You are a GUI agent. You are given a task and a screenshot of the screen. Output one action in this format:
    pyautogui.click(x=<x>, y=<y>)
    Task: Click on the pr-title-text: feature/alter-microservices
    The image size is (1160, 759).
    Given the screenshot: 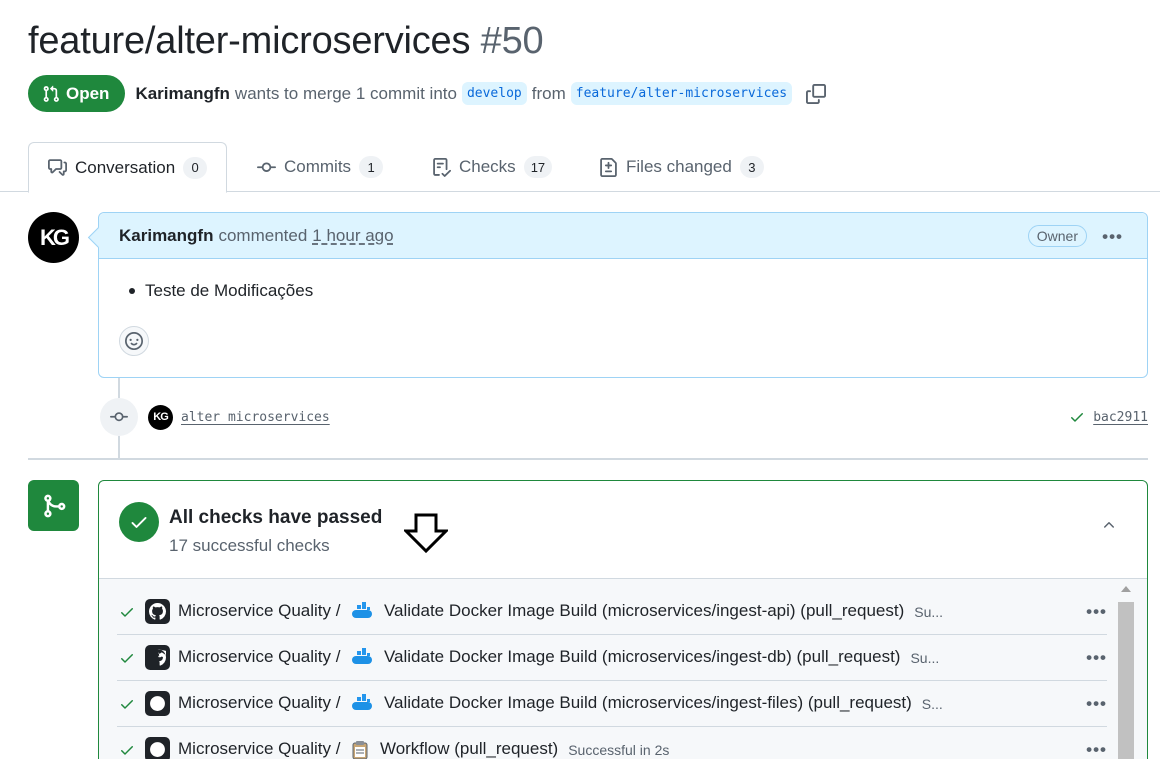 What is the action you would take?
    pyautogui.click(x=249, y=41)
    